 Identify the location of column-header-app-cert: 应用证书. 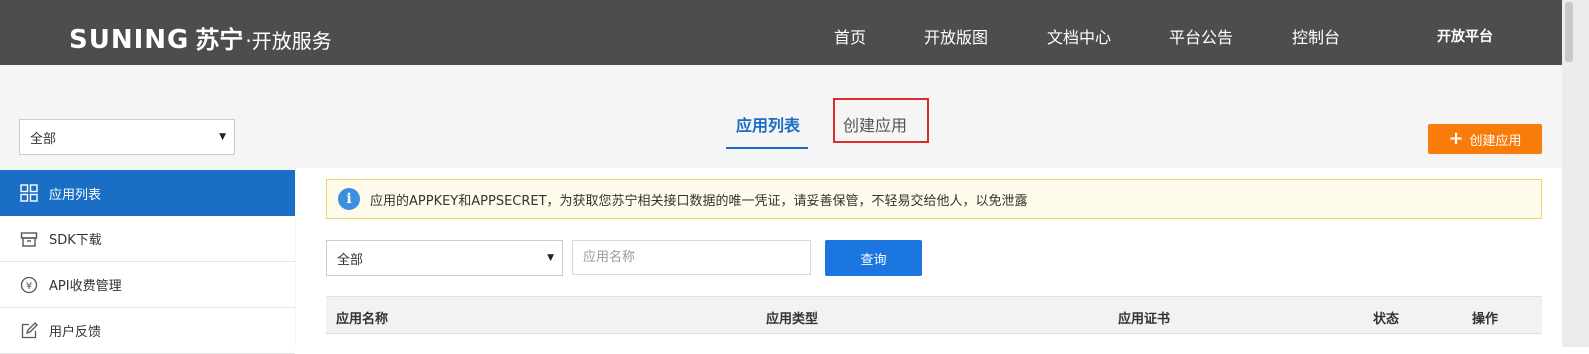
(1144, 319).